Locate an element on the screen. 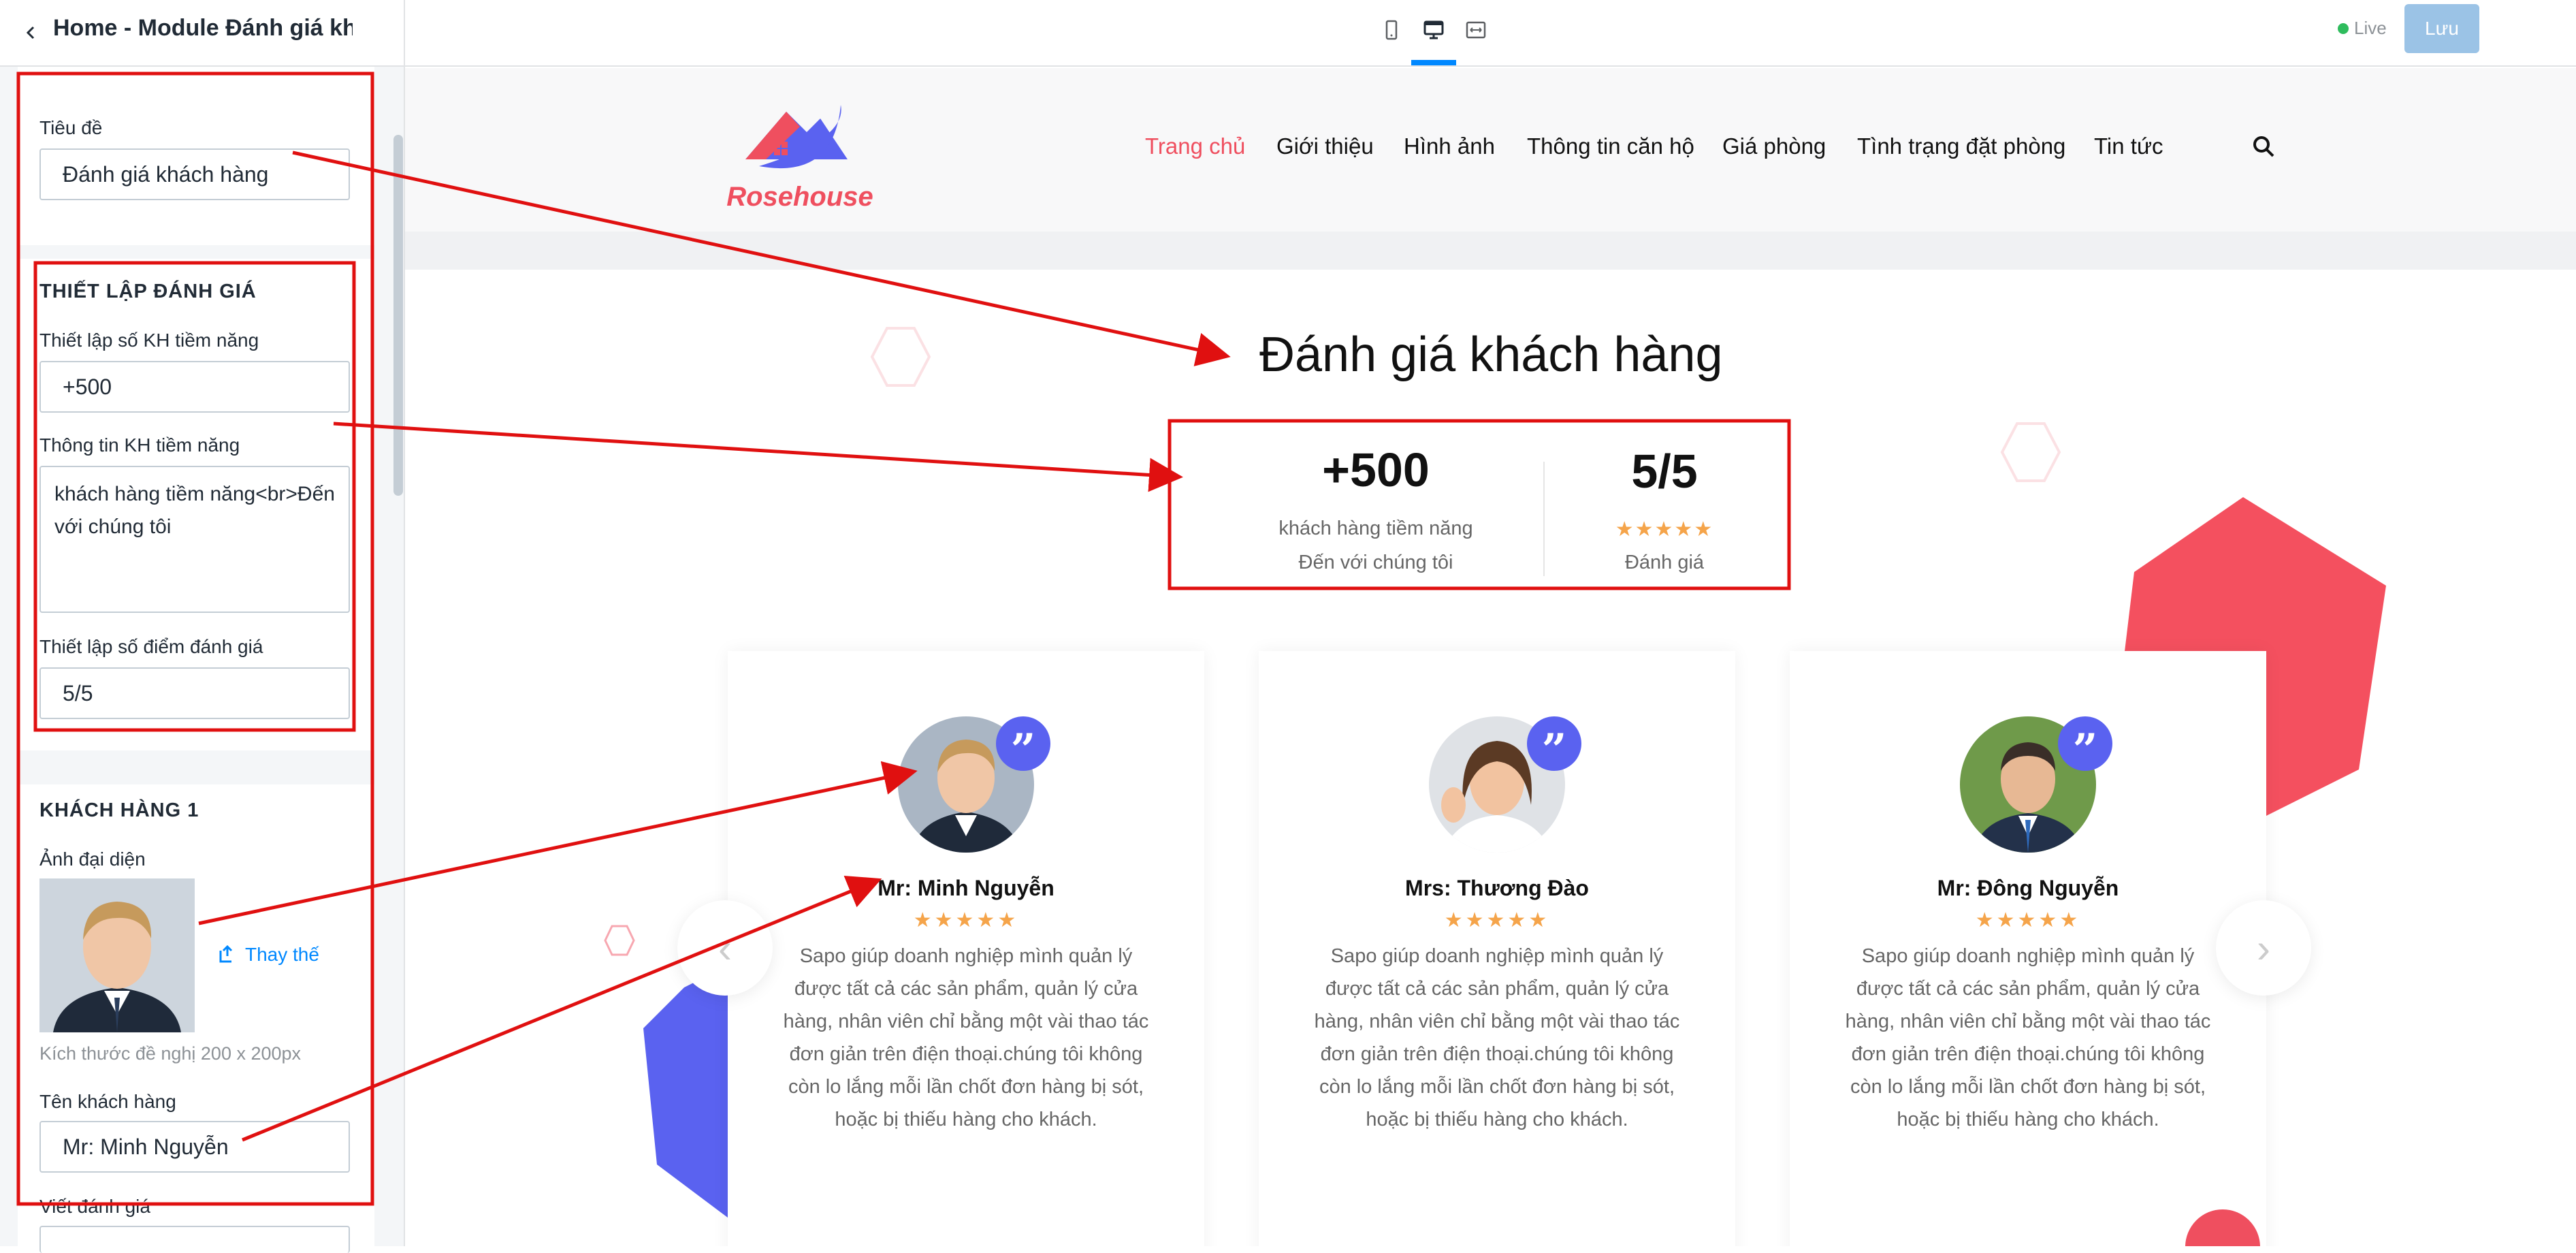  avatar-size-hint: Kích thước đề nghị 200 x 200px is located at coordinates (171, 1053).